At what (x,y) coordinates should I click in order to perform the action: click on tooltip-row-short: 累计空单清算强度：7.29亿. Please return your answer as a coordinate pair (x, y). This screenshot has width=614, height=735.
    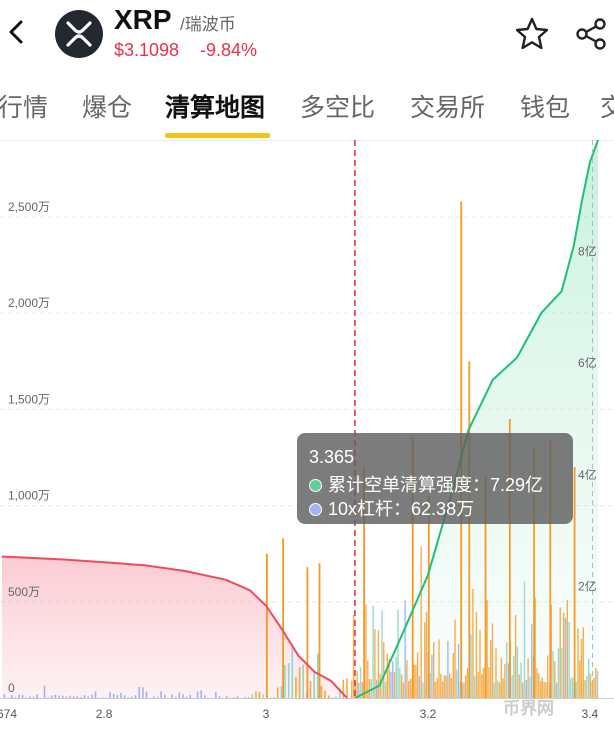
    Looking at the image, I should click on (426, 484).